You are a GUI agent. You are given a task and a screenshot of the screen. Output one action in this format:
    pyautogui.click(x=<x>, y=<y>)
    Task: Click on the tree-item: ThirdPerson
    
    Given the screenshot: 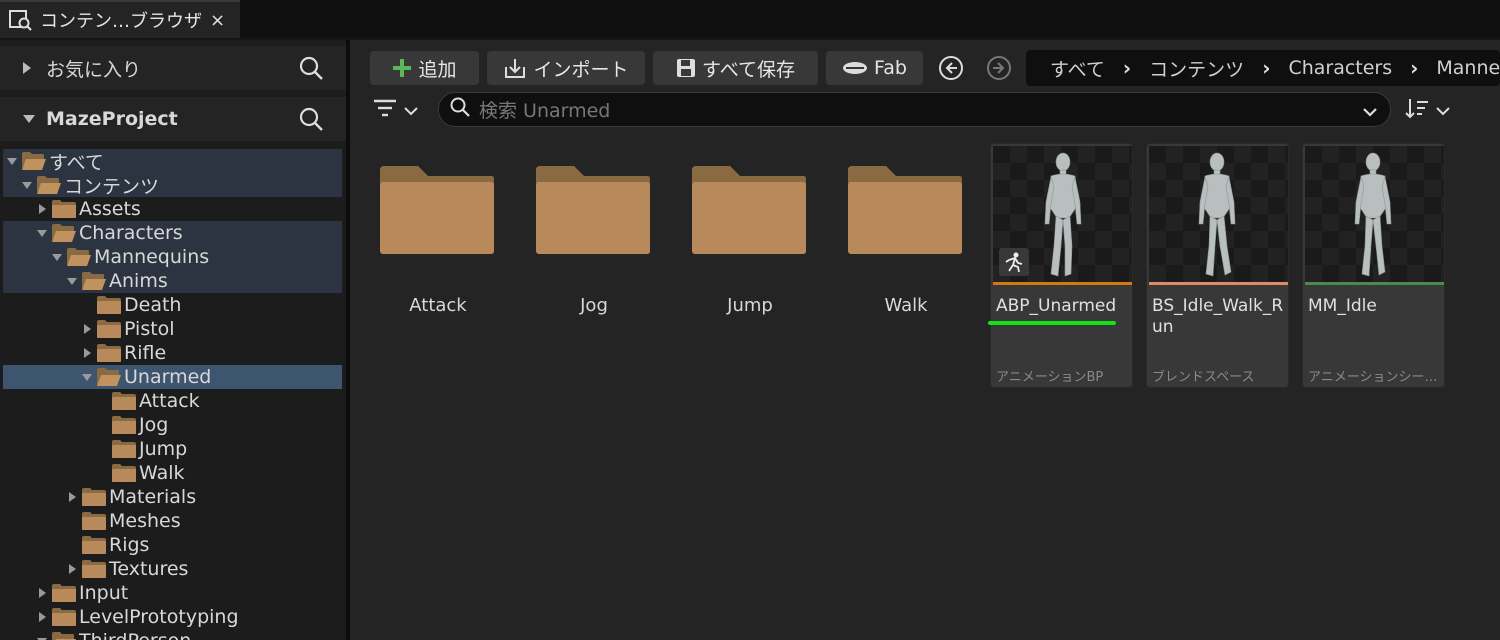 What is the action you would take?
    pyautogui.click(x=172, y=634)
    